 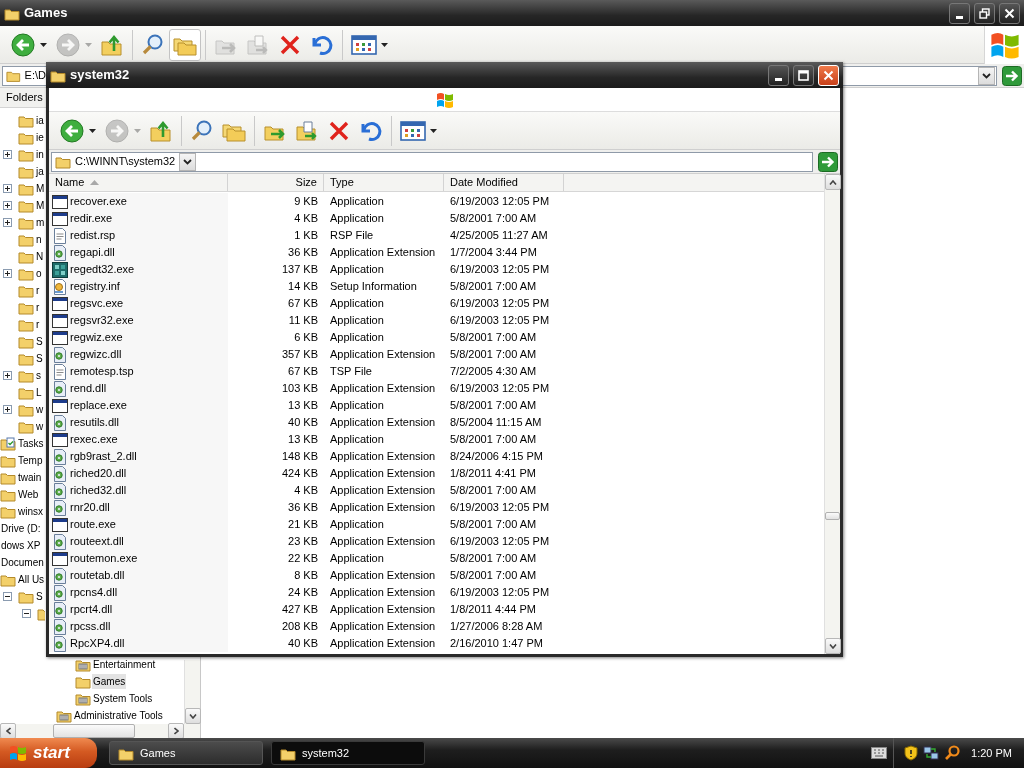 I want to click on address-field: C:\WINNT\system32, so click(x=432, y=161).